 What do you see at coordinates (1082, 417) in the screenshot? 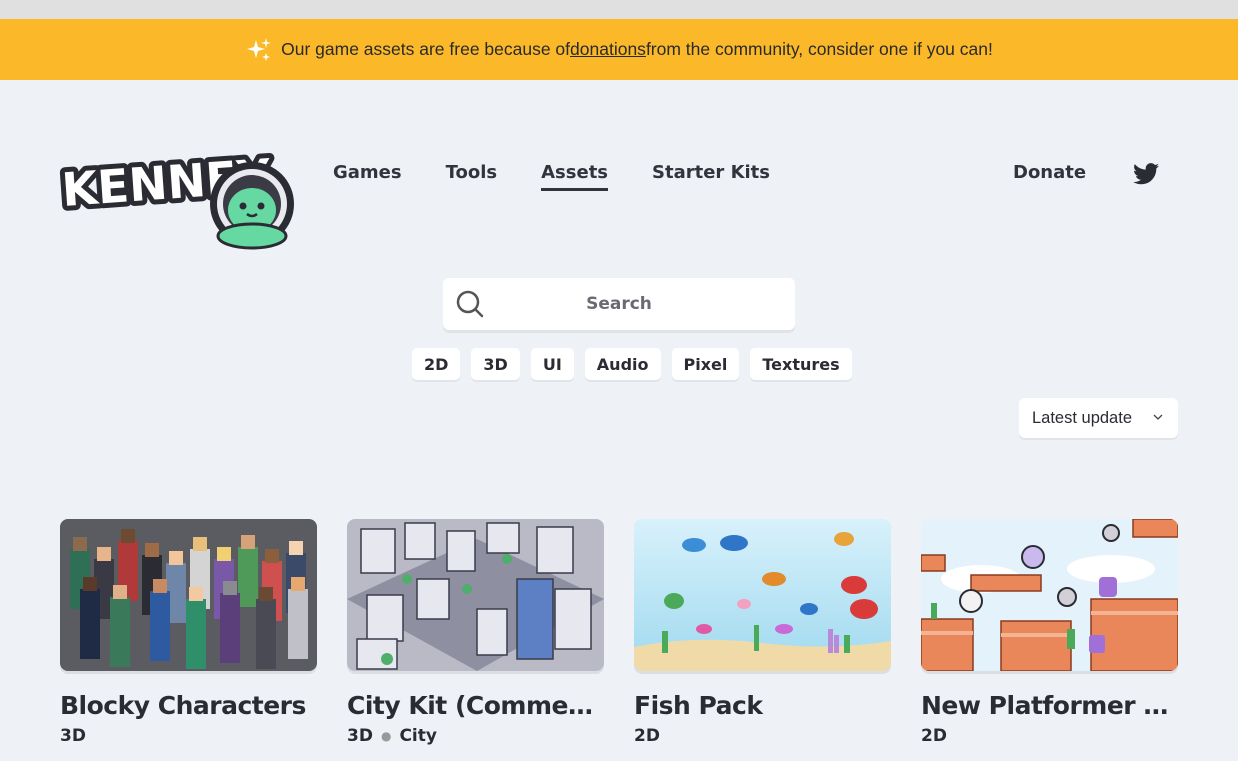
I see `sort-selected: Latest update` at bounding box center [1082, 417].